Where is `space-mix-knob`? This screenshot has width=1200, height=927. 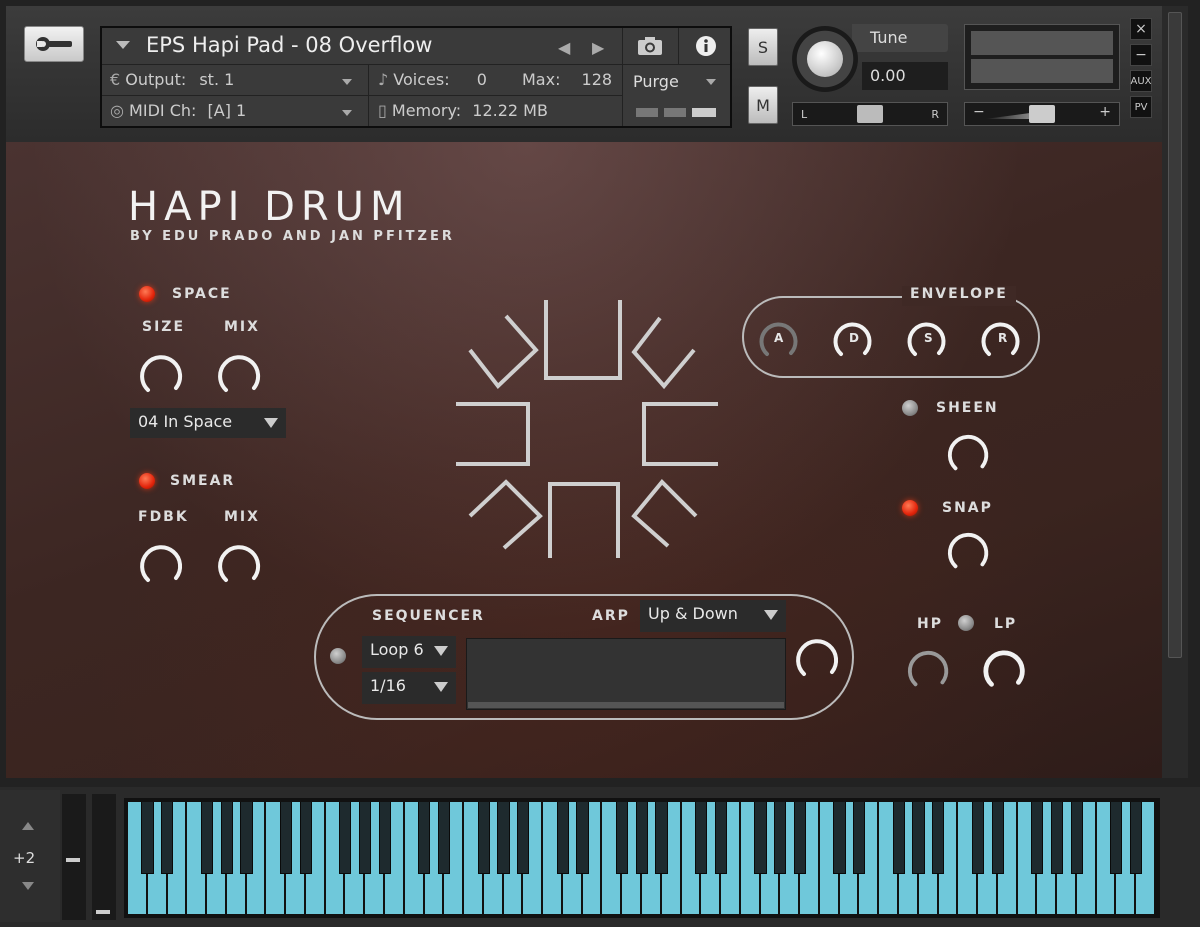 space-mix-knob is located at coordinates (239, 373).